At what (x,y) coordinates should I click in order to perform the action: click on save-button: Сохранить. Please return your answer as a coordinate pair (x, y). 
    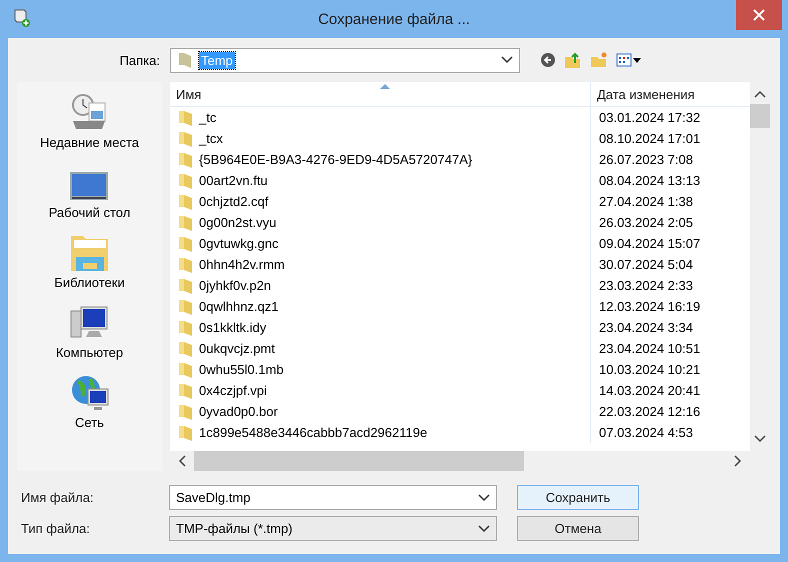
    Looking at the image, I should click on (578, 497).